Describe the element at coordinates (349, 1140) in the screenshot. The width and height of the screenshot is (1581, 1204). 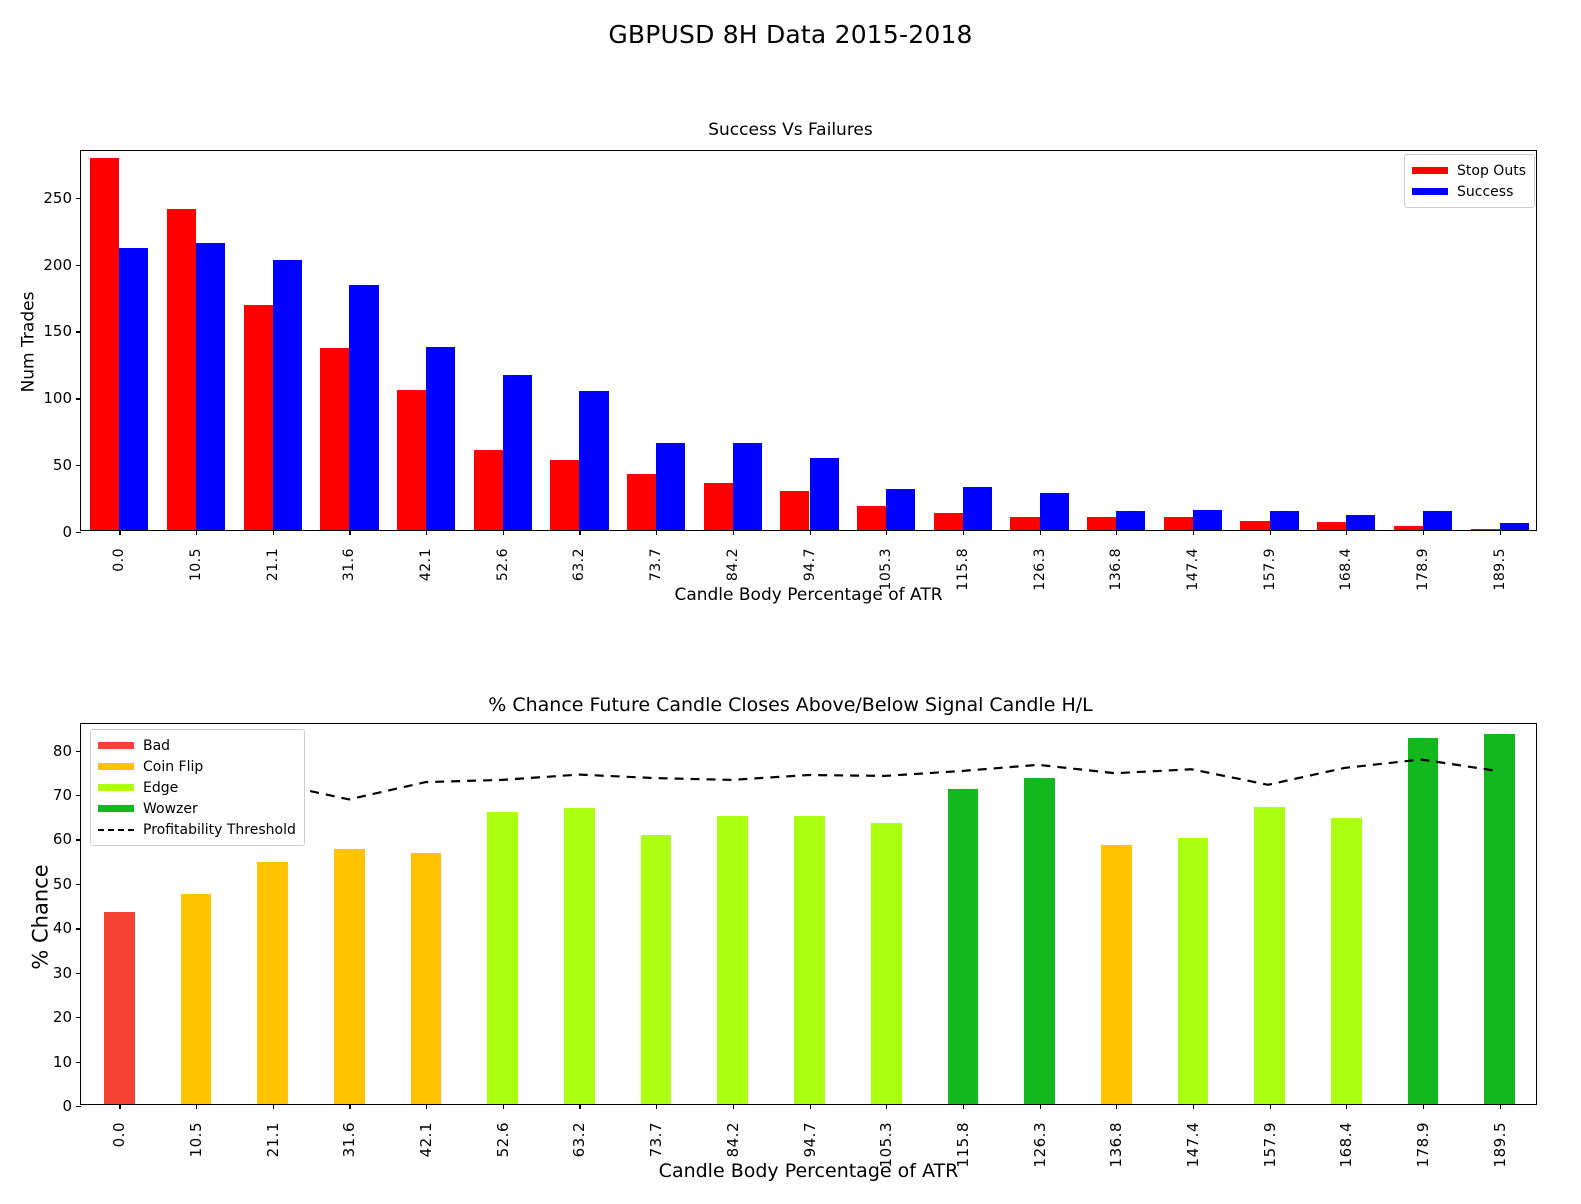
I see `x-tick-label: 31.6` at that location.